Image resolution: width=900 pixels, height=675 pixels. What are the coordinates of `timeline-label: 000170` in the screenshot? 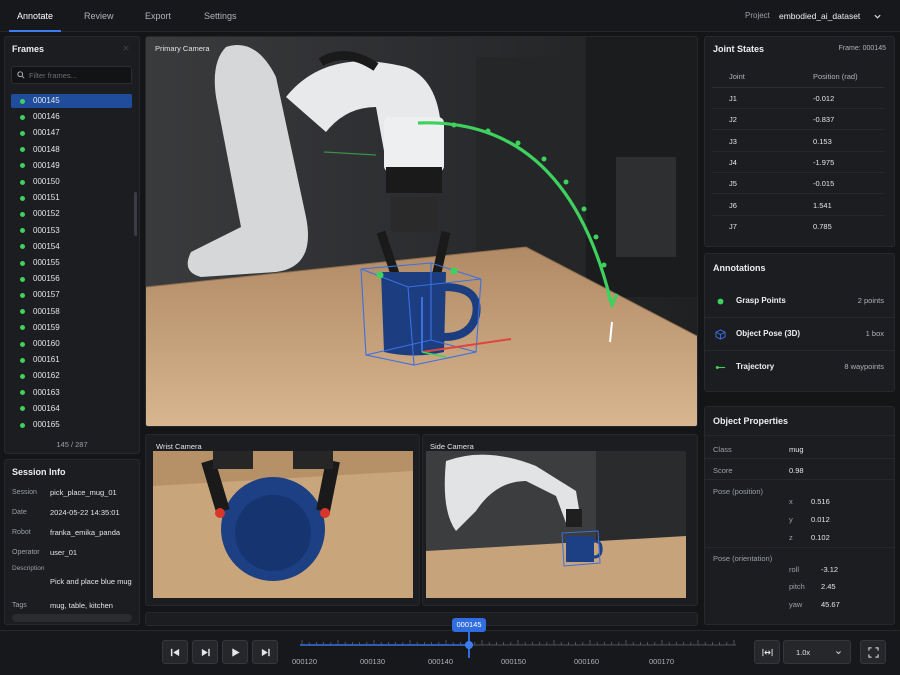 It's located at (662, 661).